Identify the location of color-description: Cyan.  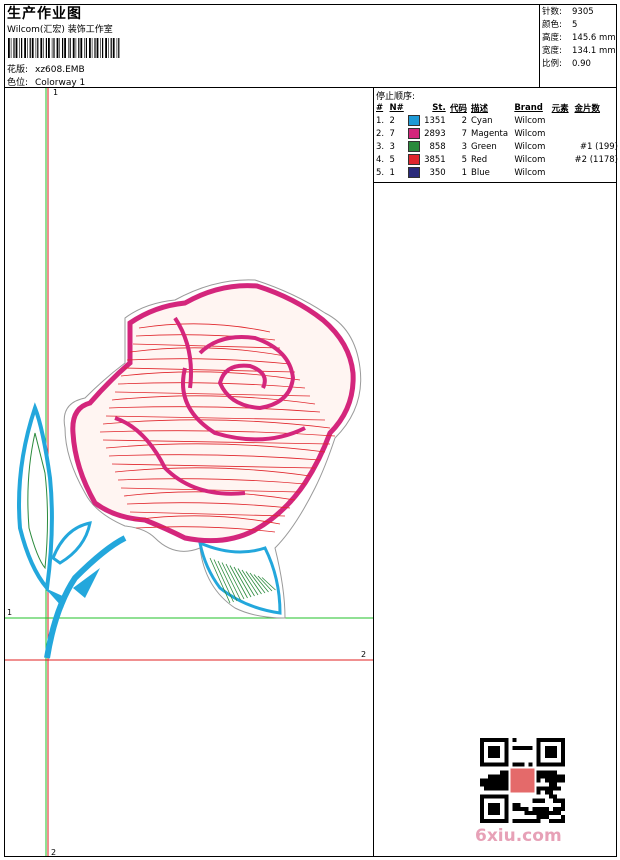
(482, 120).